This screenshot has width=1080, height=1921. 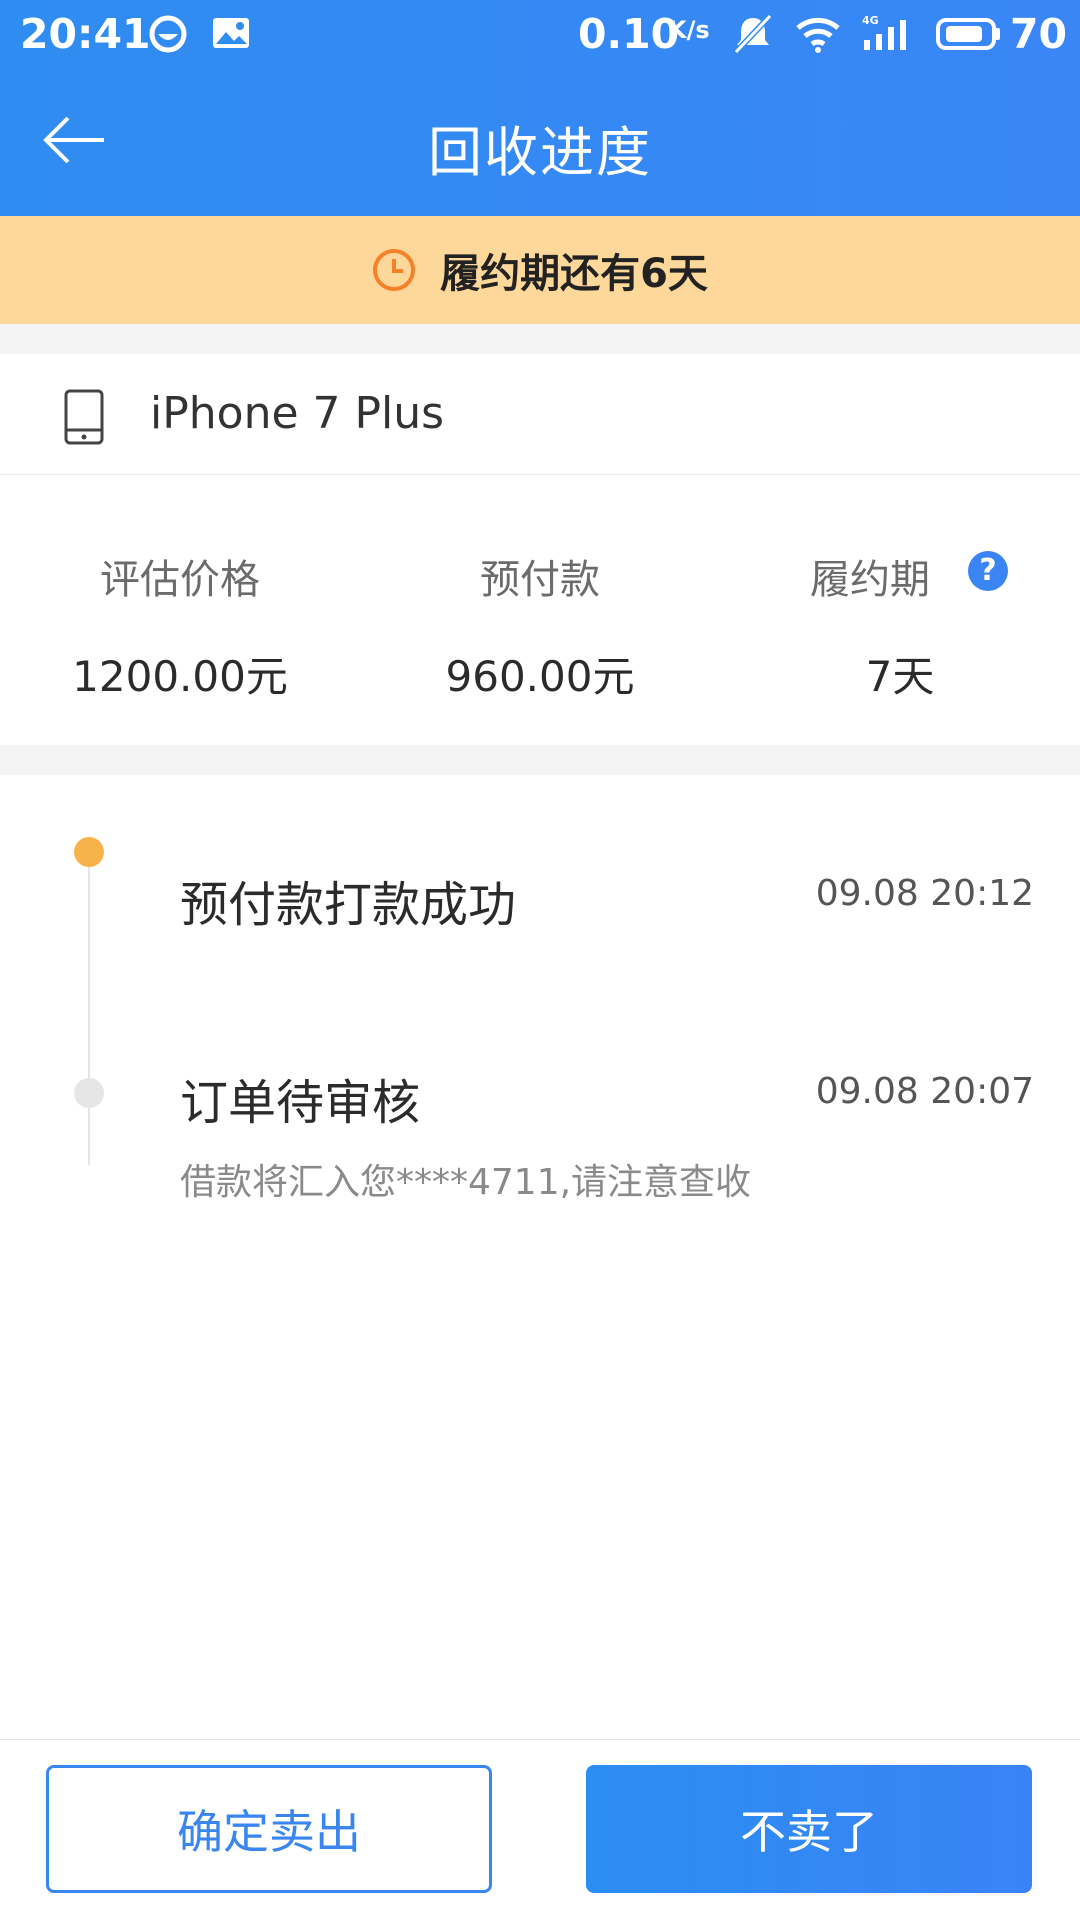 What do you see at coordinates (89, 1010) in the screenshot?
I see `timeline-connector` at bounding box center [89, 1010].